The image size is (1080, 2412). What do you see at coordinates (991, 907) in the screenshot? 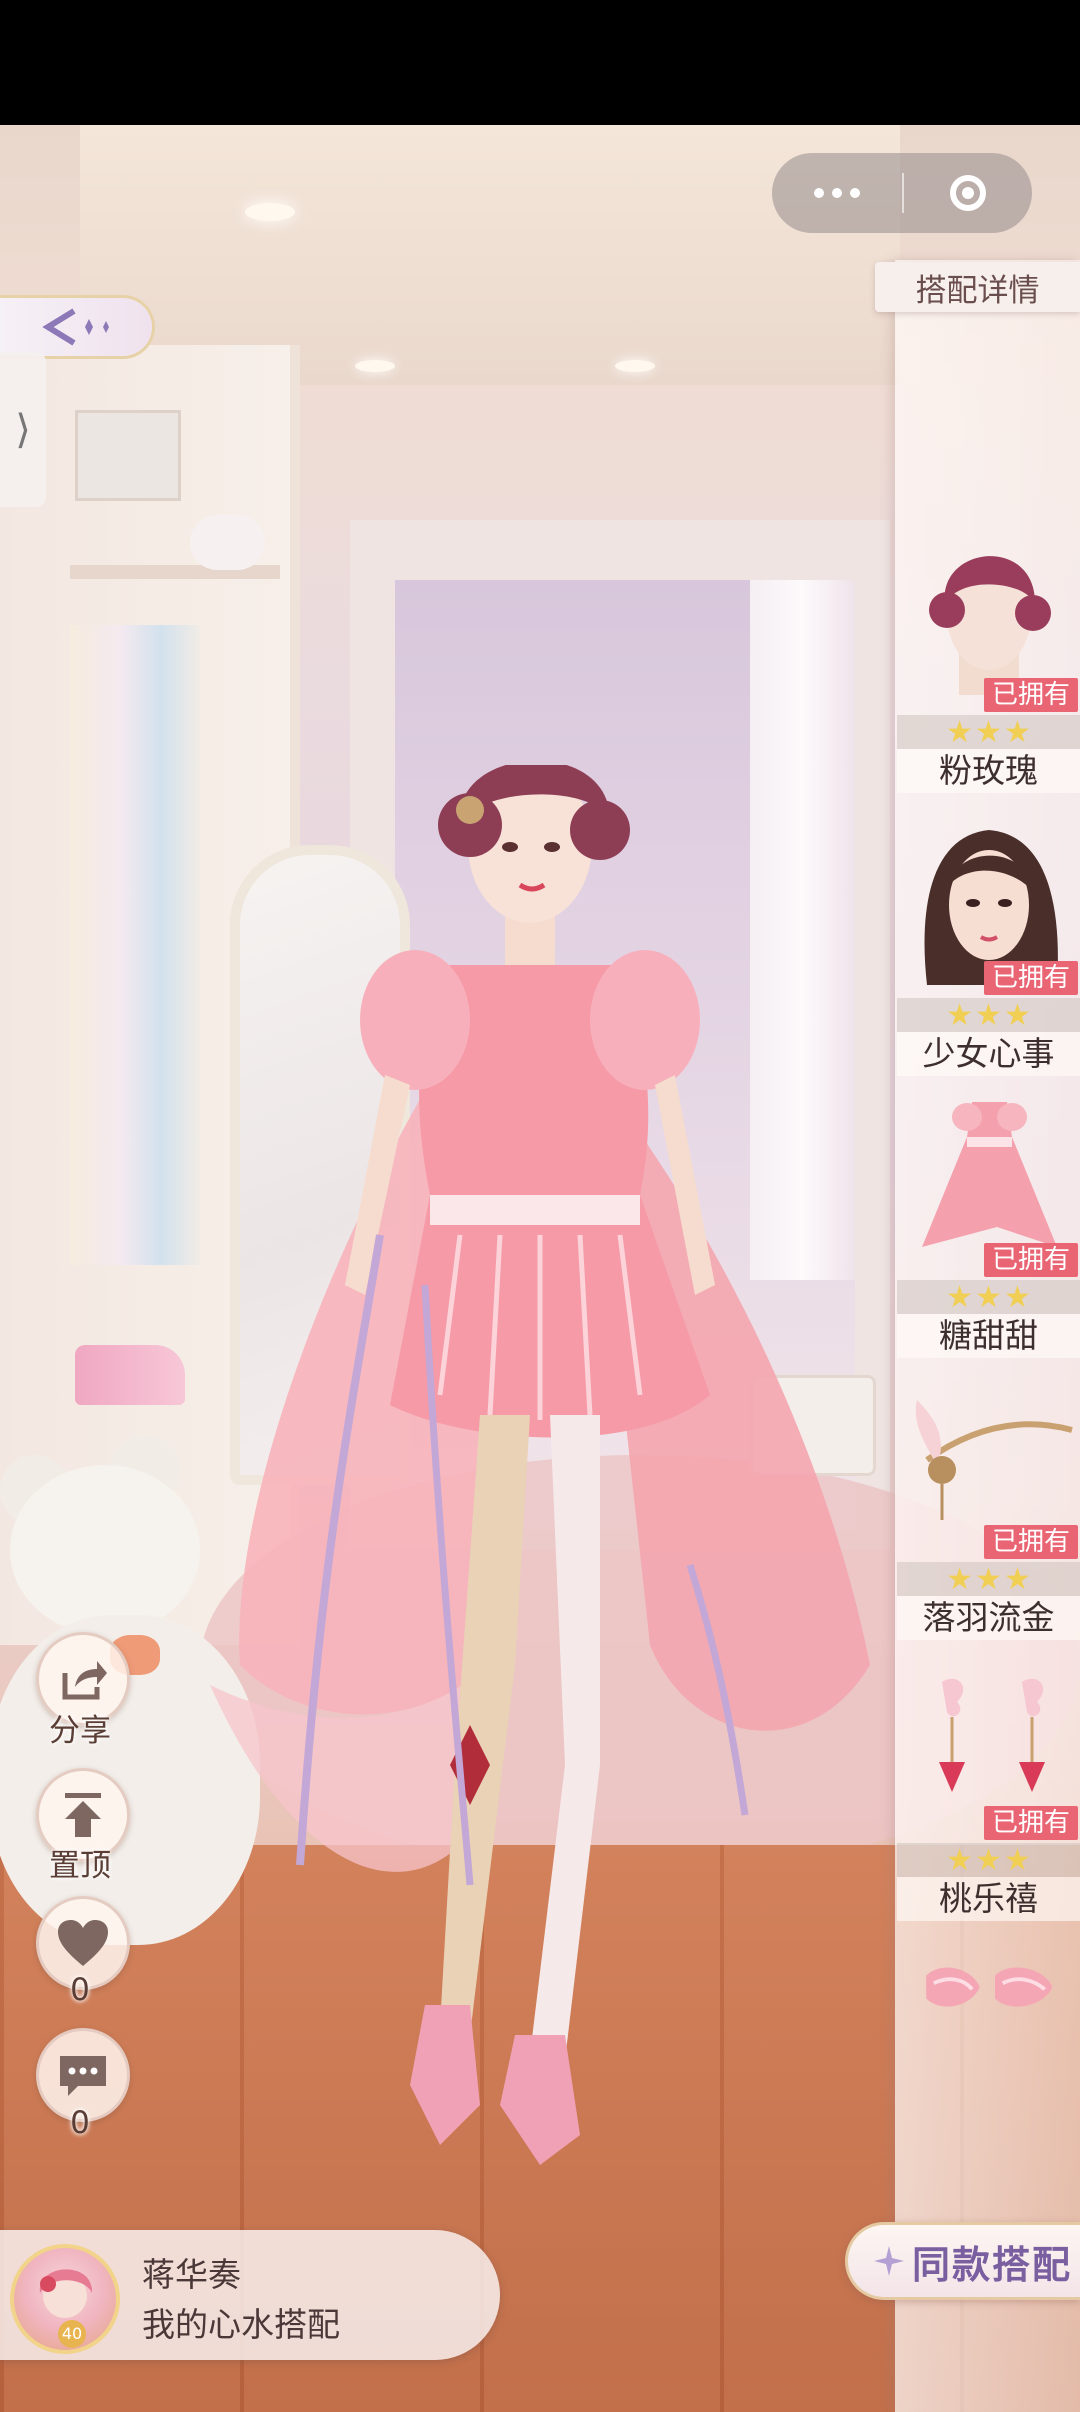
I see `makeup-face-icon` at bounding box center [991, 907].